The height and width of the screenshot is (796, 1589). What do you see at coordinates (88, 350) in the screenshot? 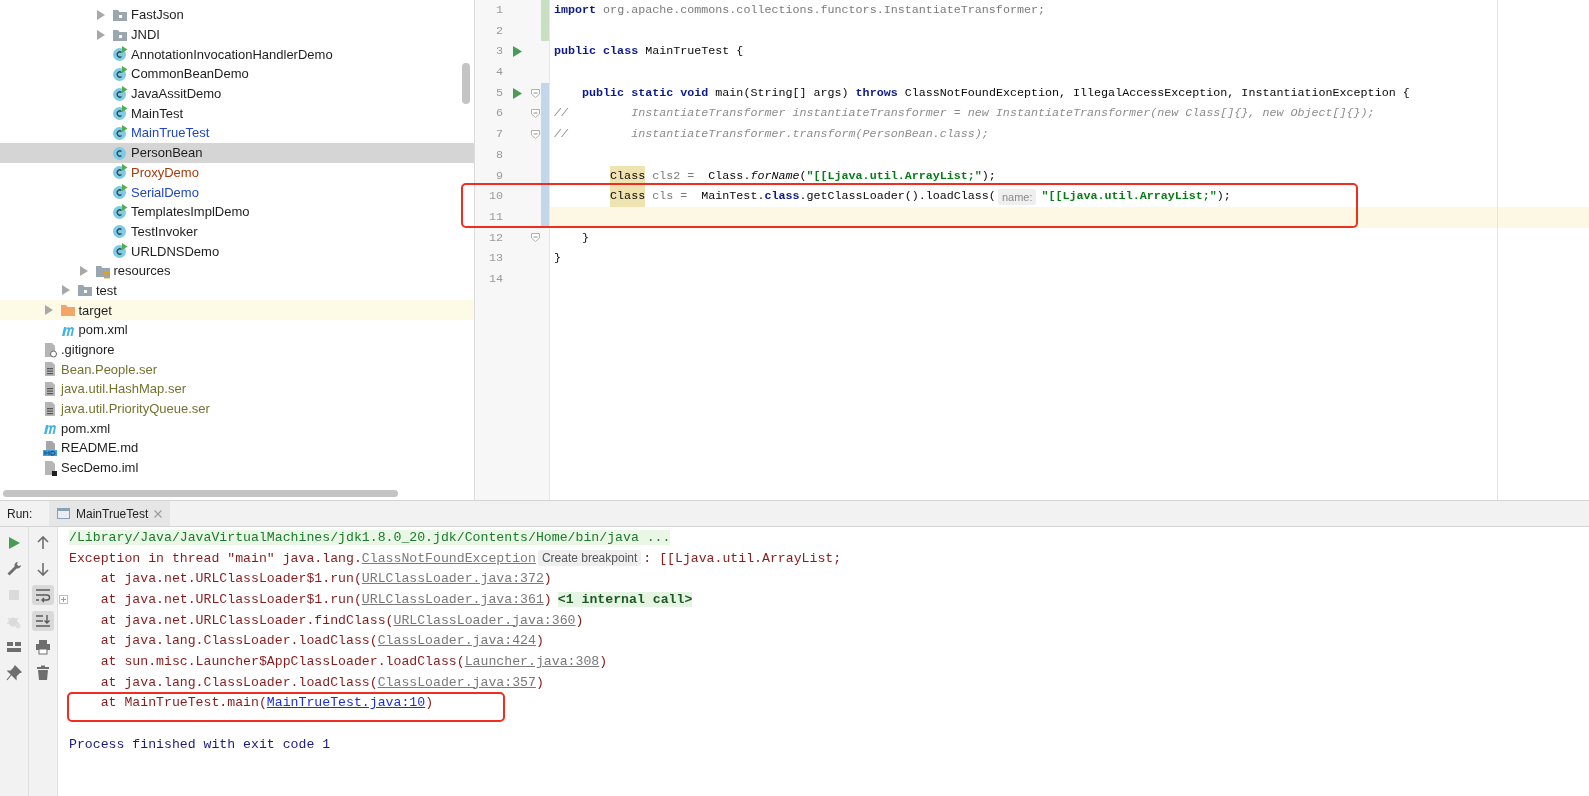
I see `tree-item-label: .gitignore` at bounding box center [88, 350].